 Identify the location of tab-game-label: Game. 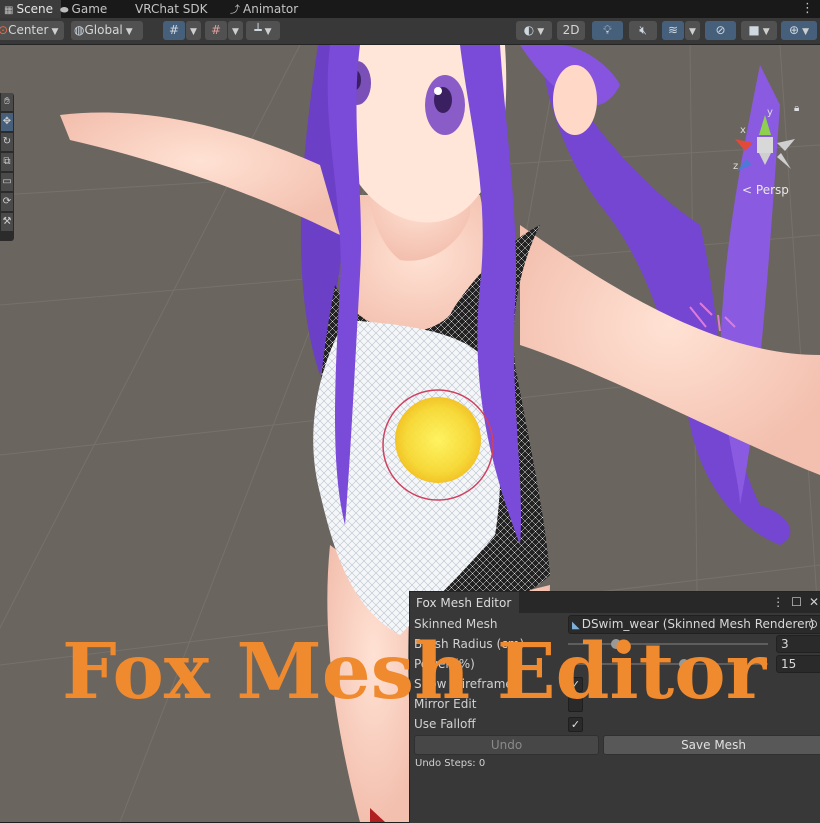
(90, 9).